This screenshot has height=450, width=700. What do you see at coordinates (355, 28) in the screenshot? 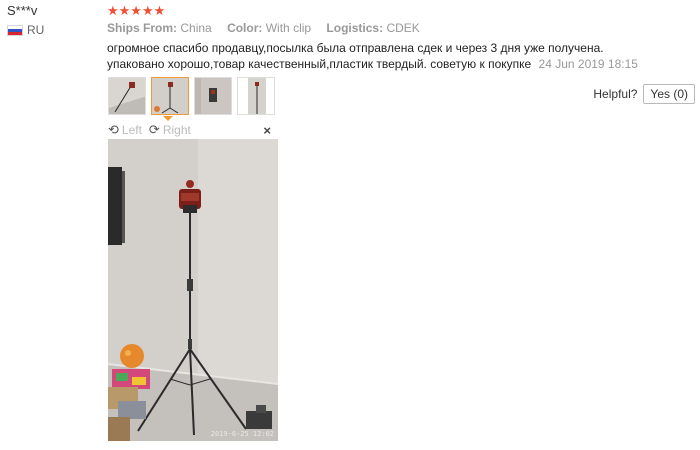
I see `logistics-label: Logistics:` at bounding box center [355, 28].